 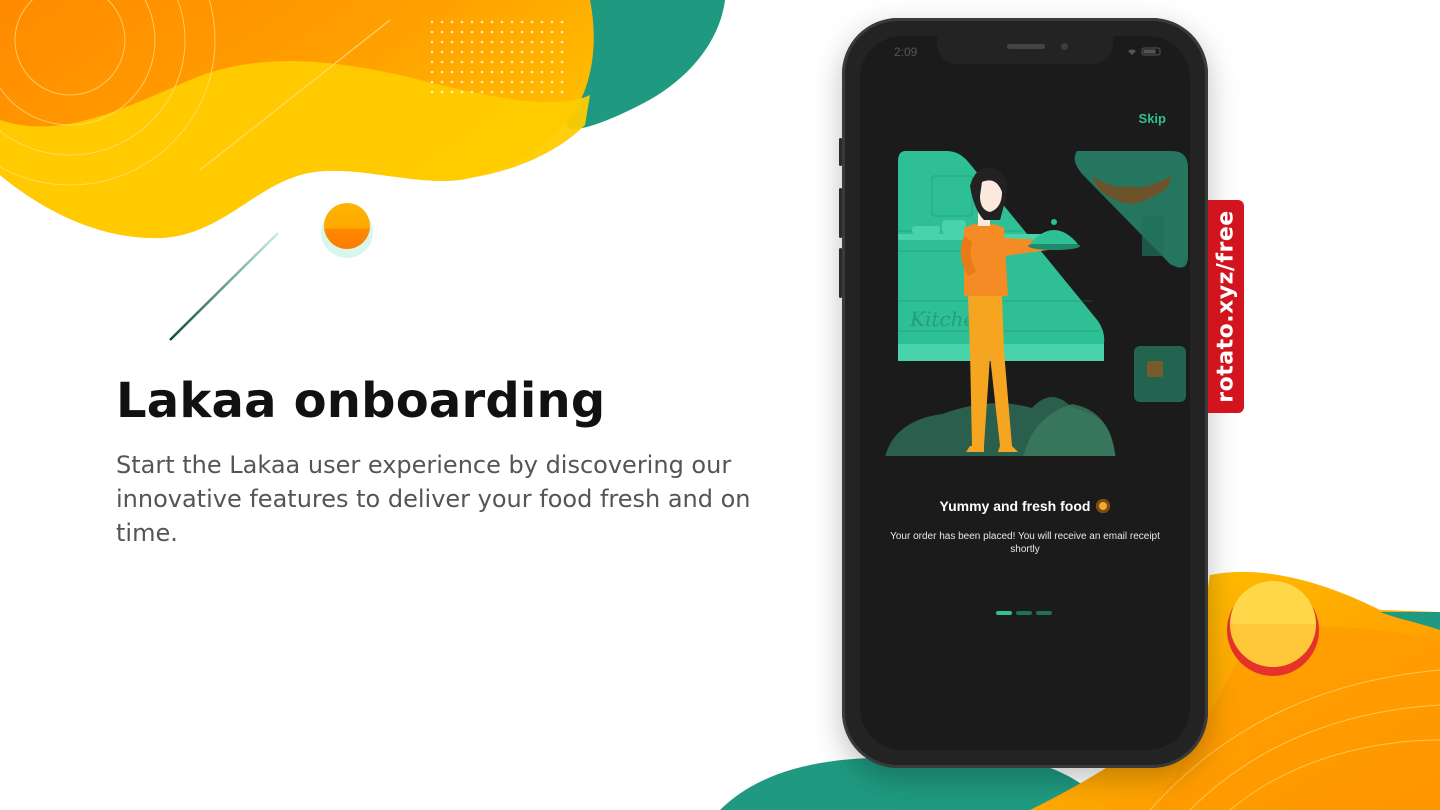 I want to click on phone-side-button, so click(x=840, y=152).